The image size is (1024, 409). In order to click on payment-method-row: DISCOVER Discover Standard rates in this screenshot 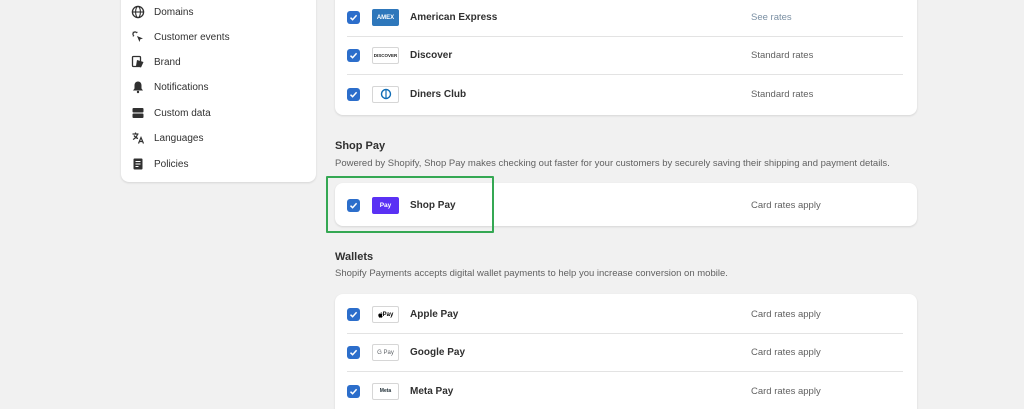, I will do `click(625, 56)`.